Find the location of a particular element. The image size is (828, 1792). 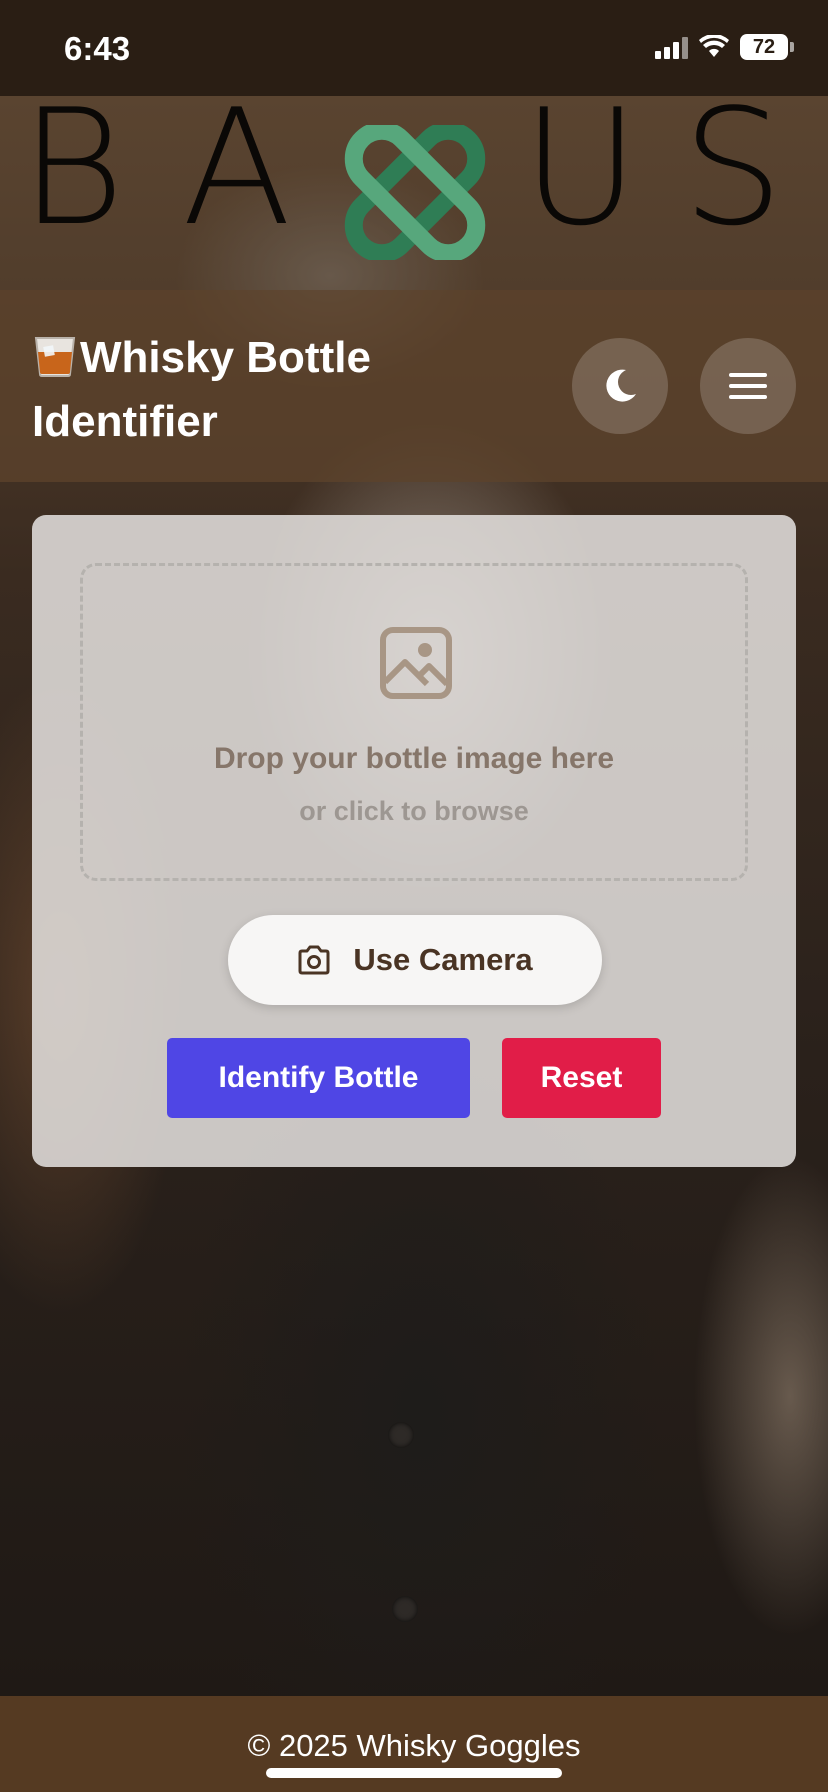

page-title: Whisky Bottle Identifier is located at coordinates (272, 390).